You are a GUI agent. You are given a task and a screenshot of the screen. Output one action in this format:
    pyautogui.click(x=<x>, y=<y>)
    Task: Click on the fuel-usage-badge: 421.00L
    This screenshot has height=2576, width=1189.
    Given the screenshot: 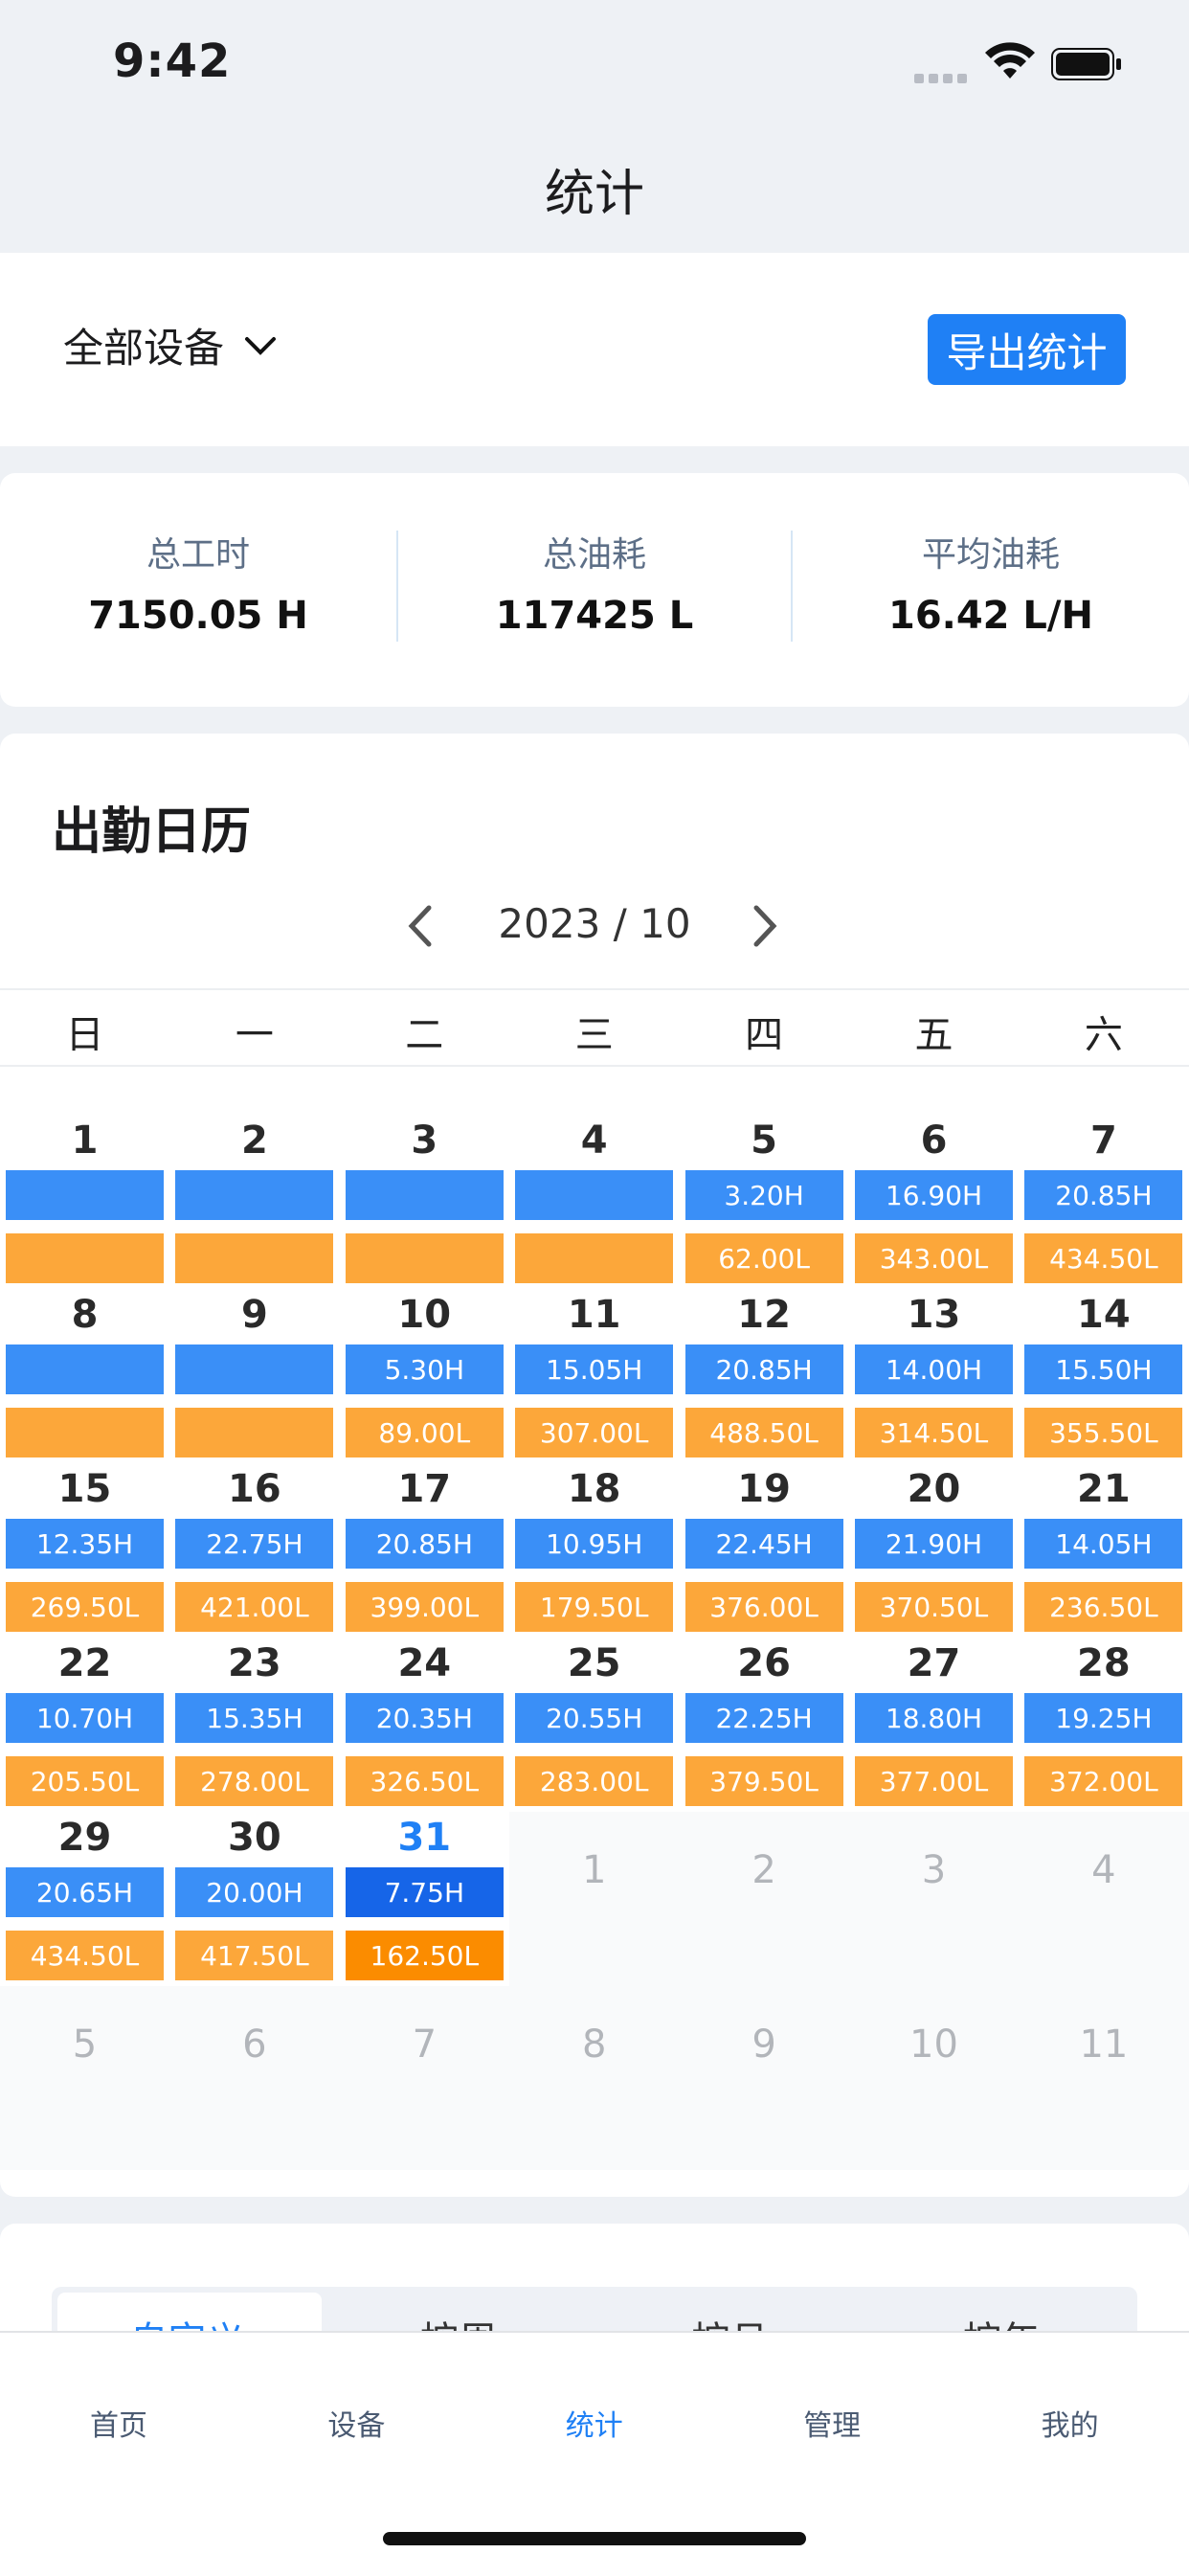 What is the action you would take?
    pyautogui.click(x=254, y=1607)
    